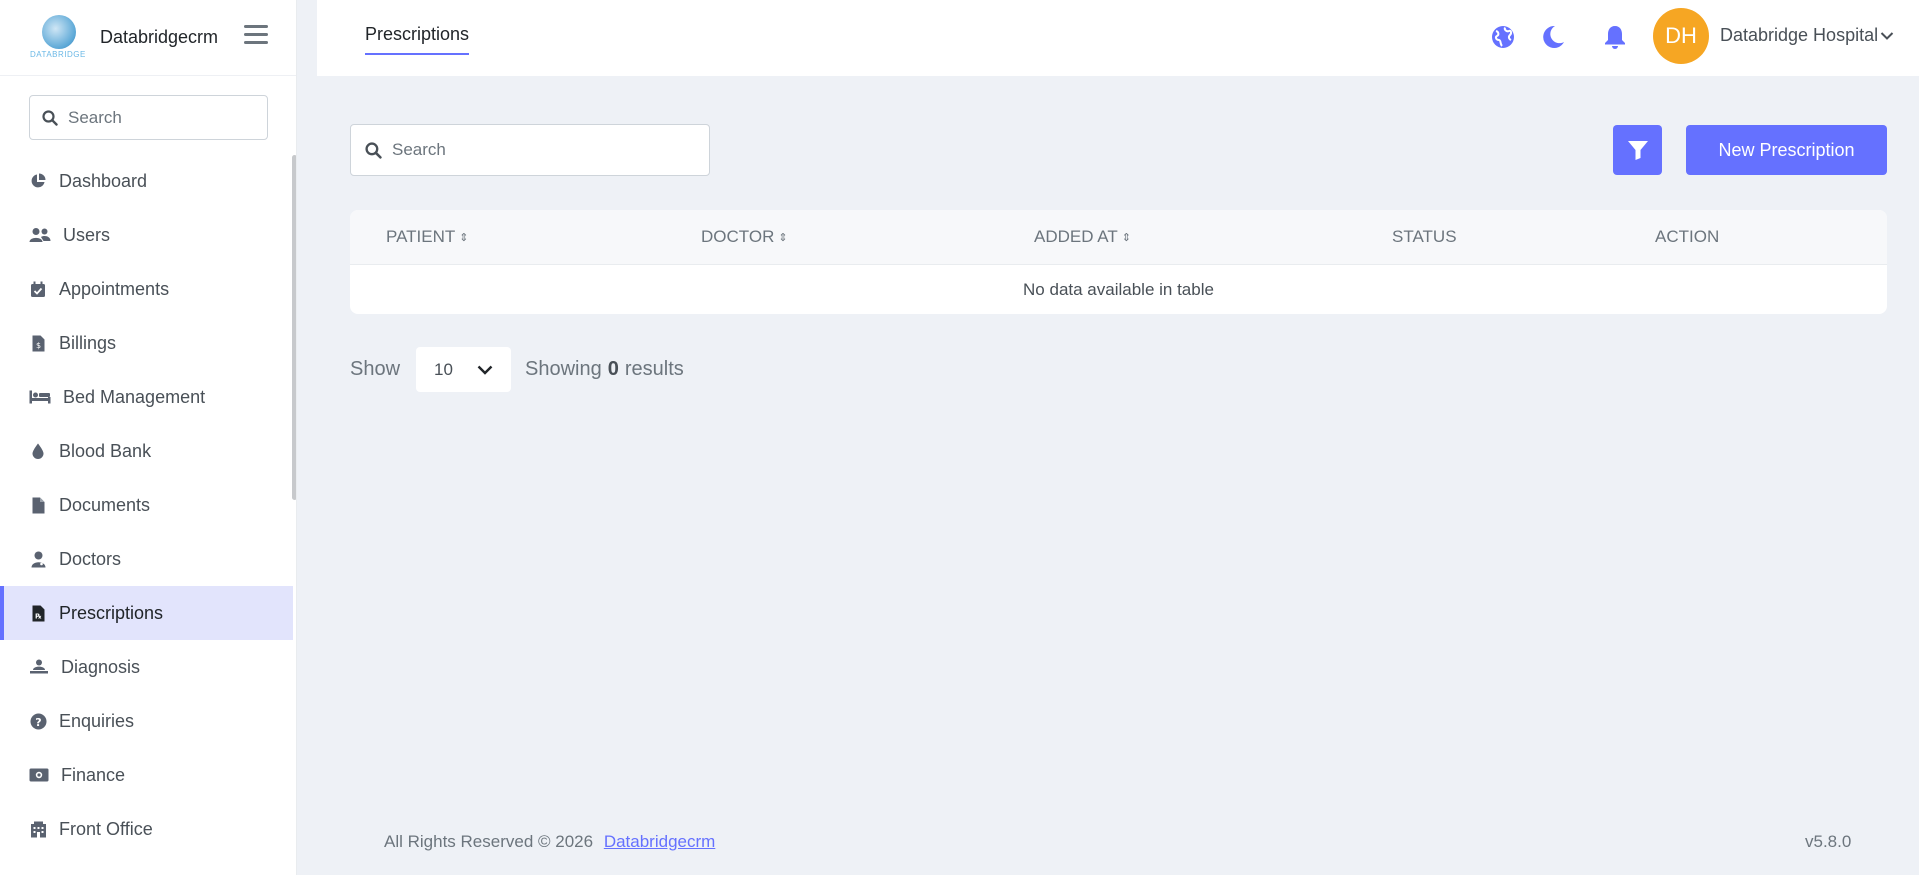  I want to click on column-header-patient: PATIENT ⇕, so click(427, 237).